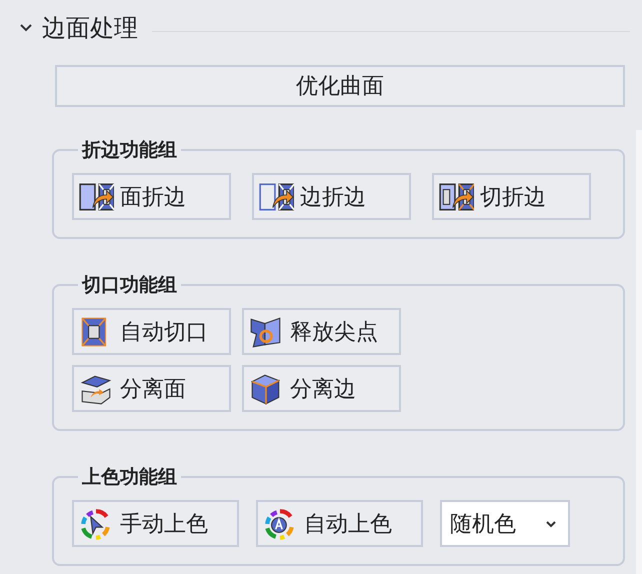 The height and width of the screenshot is (574, 642). What do you see at coordinates (505, 523) in the screenshot?
I see `color-dropdown: 随机色` at bounding box center [505, 523].